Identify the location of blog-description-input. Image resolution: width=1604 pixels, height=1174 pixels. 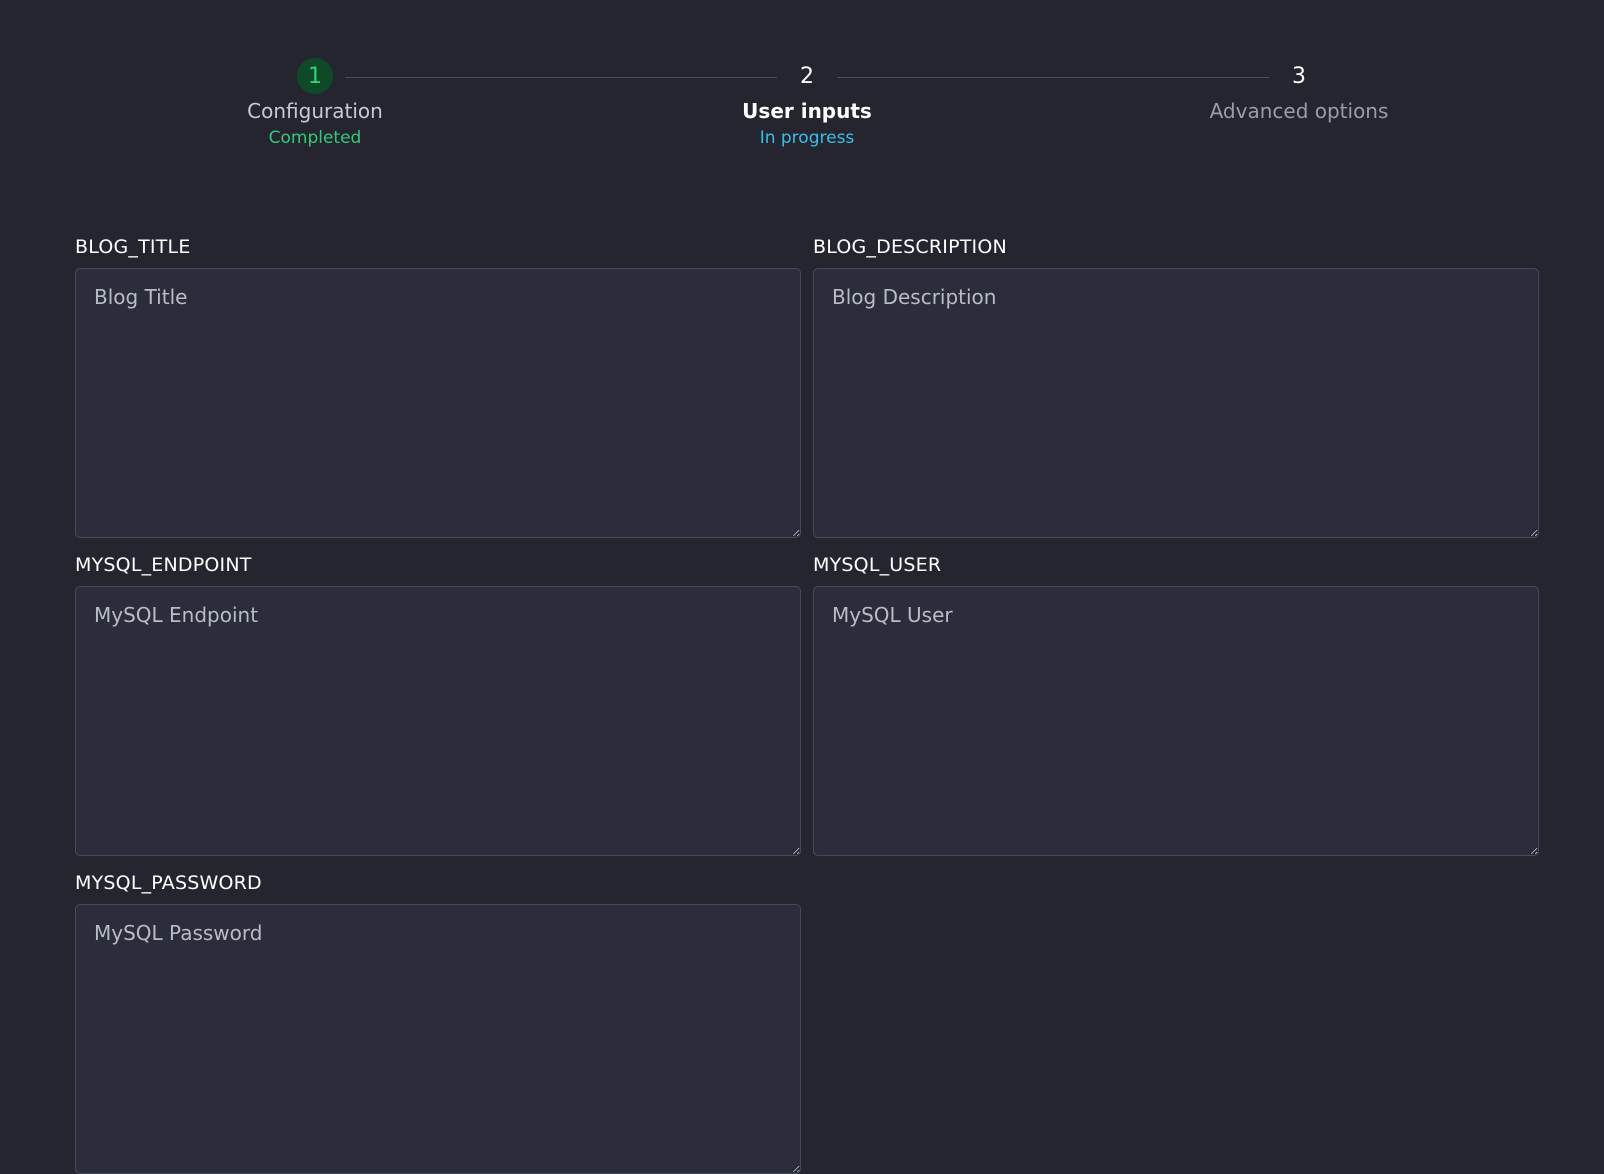
(1176, 403).